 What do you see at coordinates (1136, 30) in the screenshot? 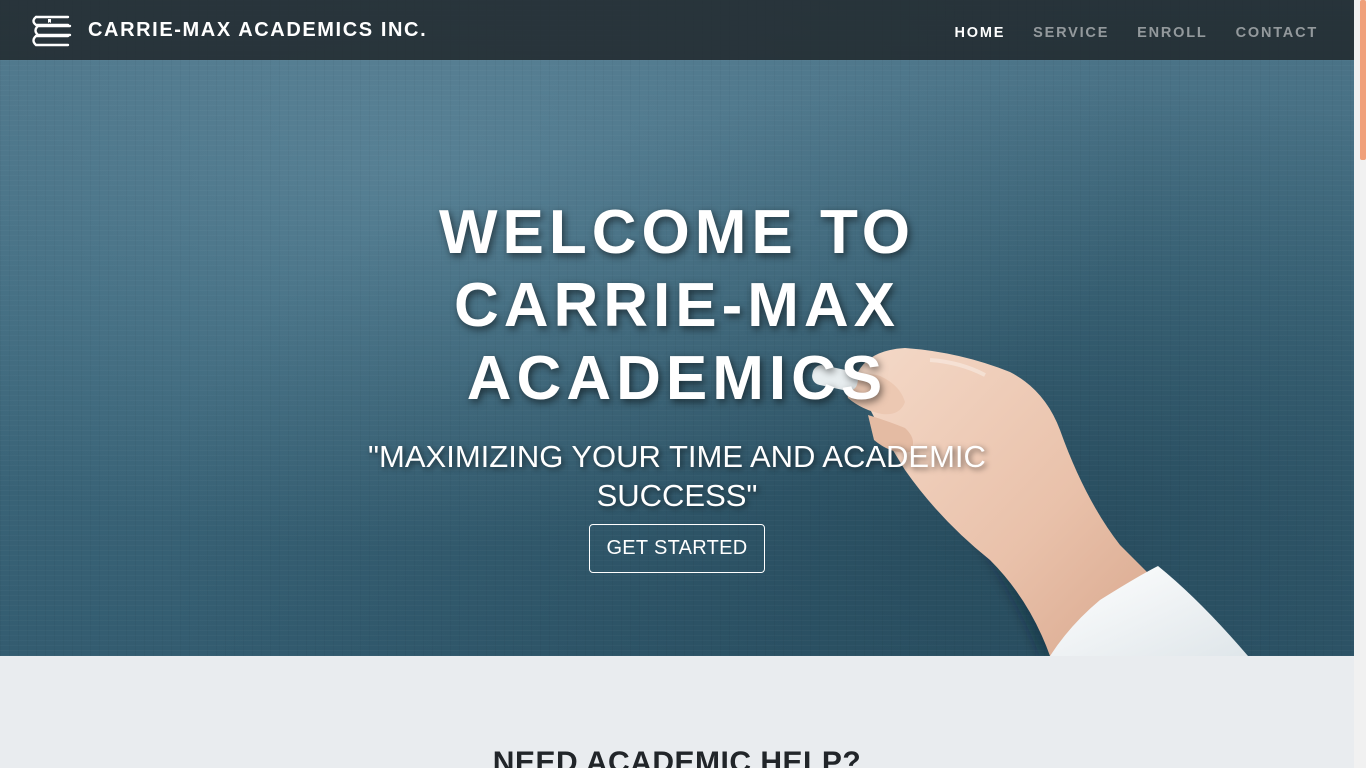
I see `main-nav: HOME SERVICE ENROLL CONTACT` at bounding box center [1136, 30].